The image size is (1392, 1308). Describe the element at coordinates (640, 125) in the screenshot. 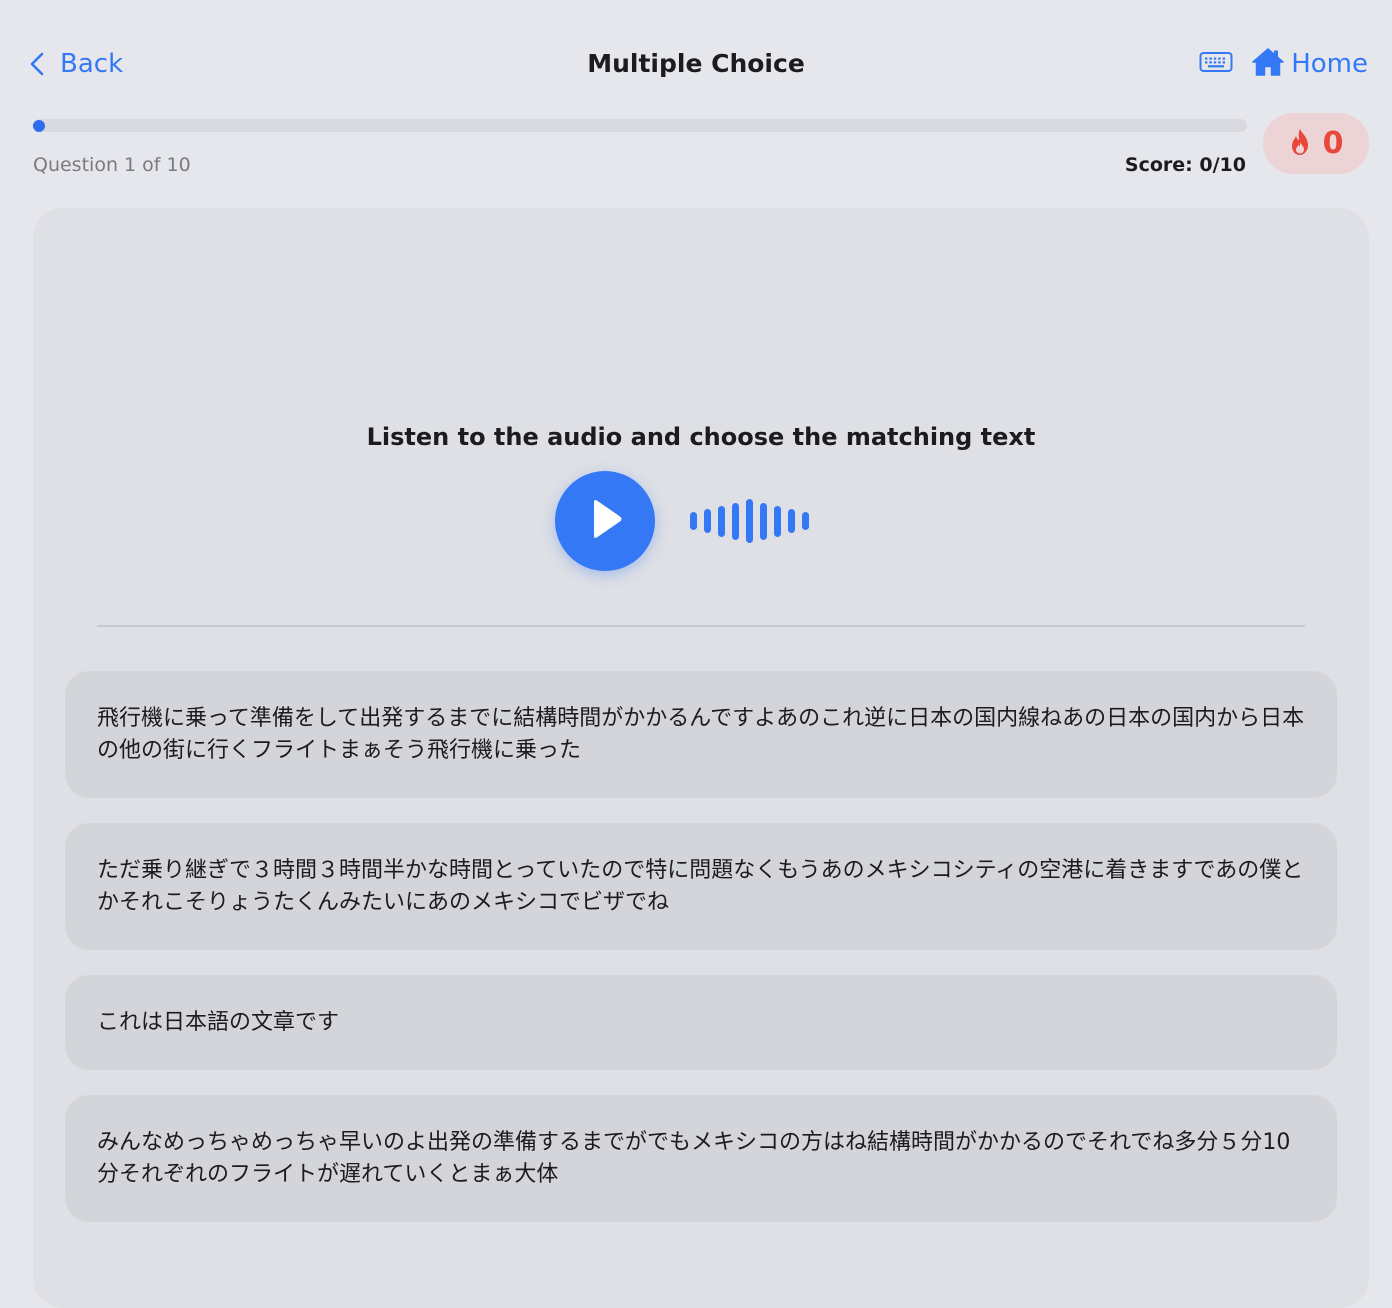

I see `progress-bar` at that location.